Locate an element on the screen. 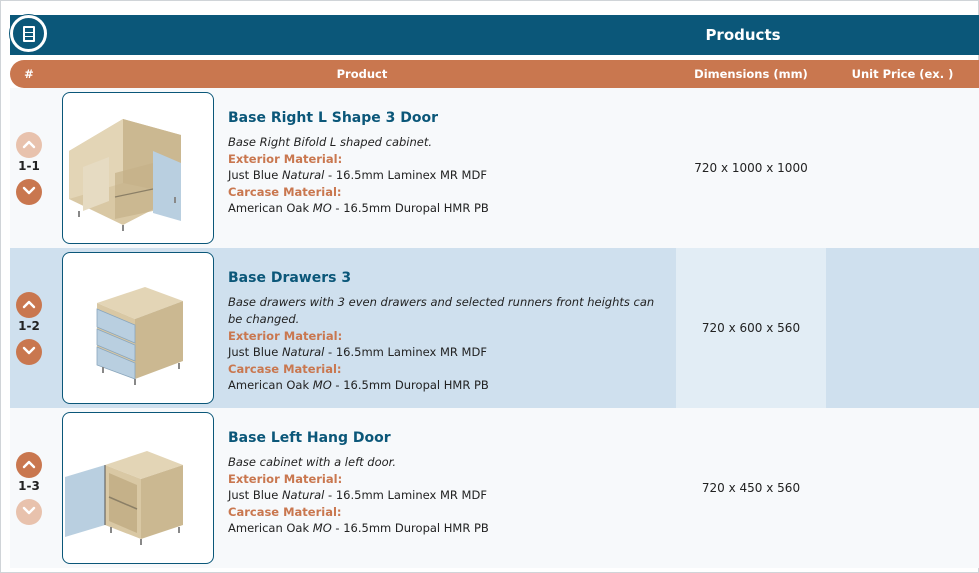 The height and width of the screenshot is (573, 979). product-description: Base cabinet with a left door. is located at coordinates (312, 462).